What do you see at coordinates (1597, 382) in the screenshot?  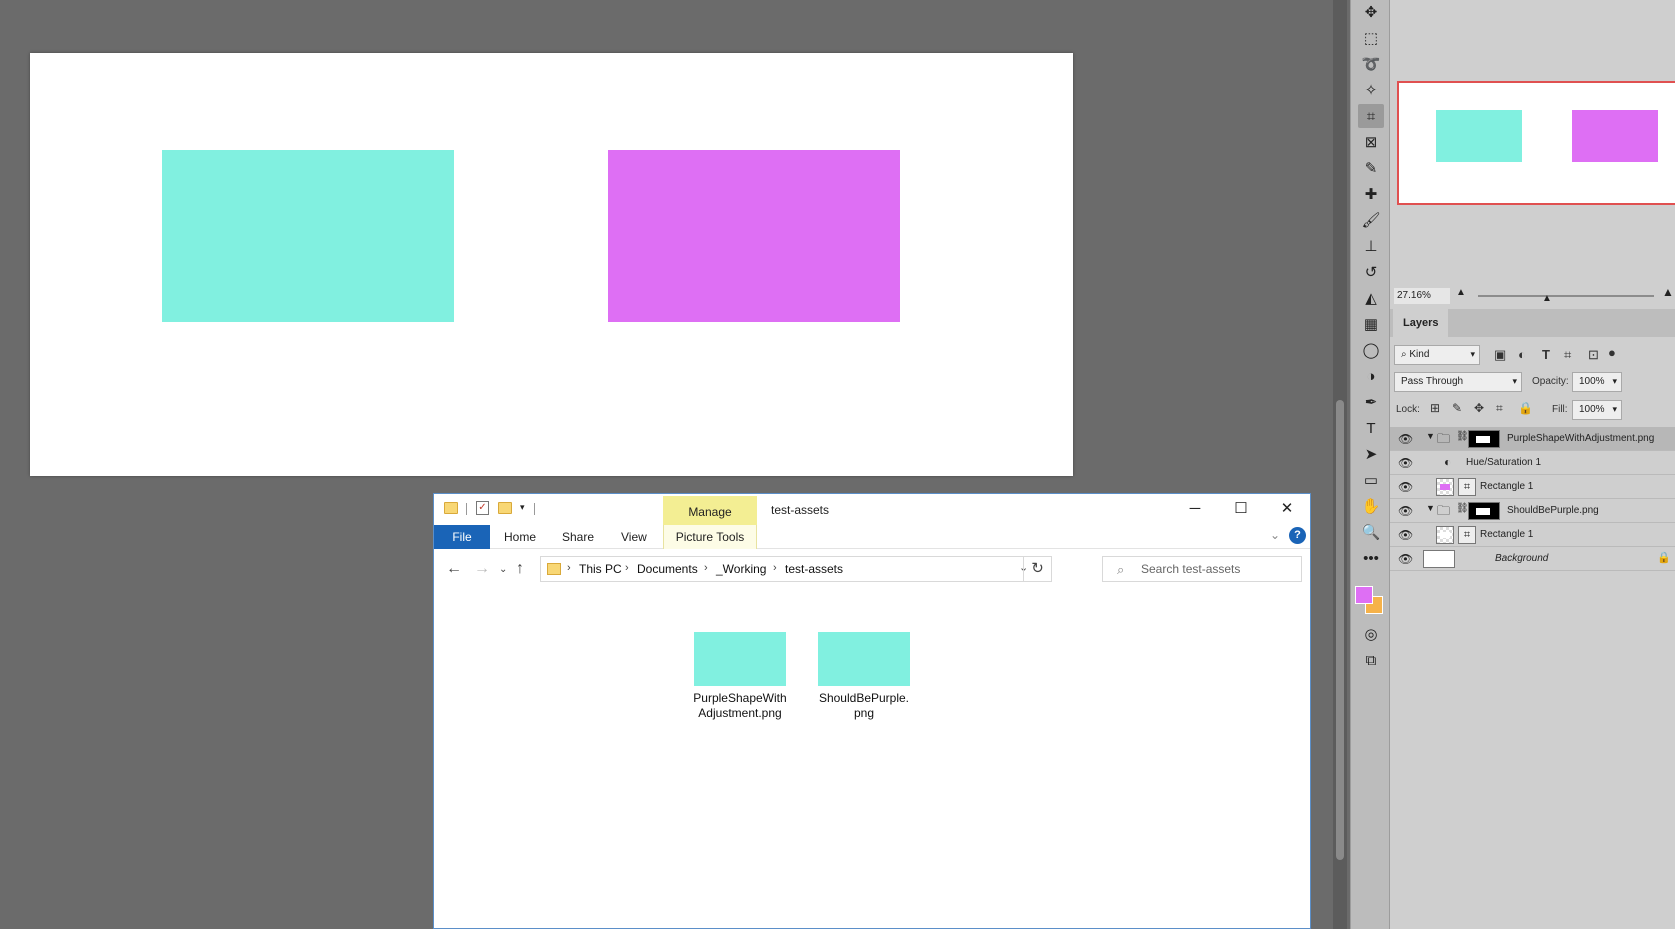 I see `opacity-field: 100% ▾` at bounding box center [1597, 382].